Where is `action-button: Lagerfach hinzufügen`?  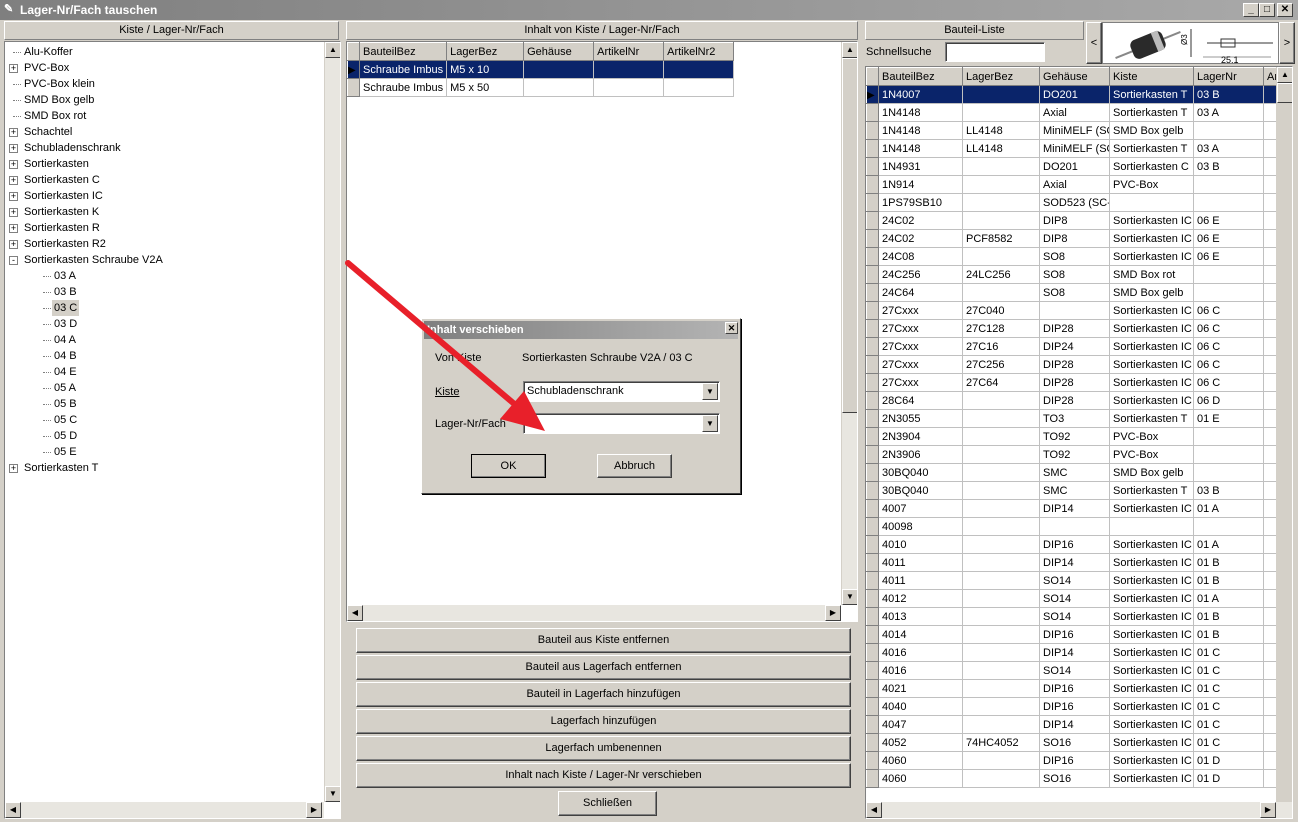 action-button: Lagerfach hinzufügen is located at coordinates (603, 721).